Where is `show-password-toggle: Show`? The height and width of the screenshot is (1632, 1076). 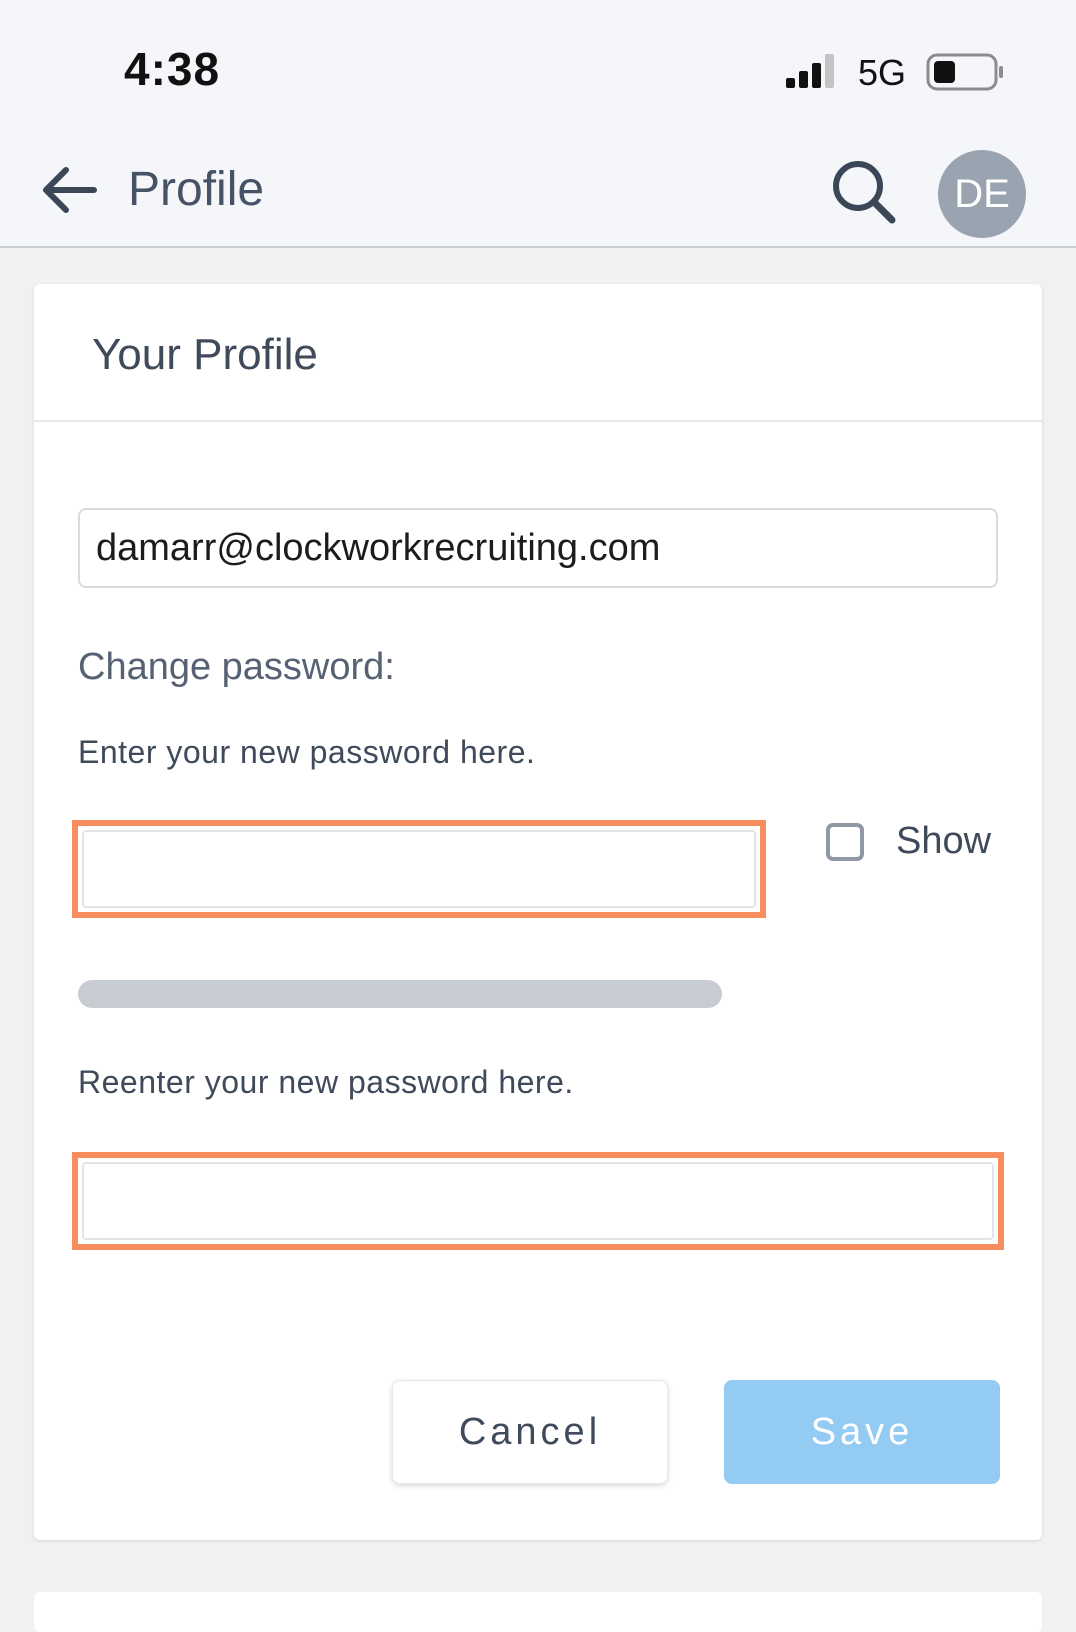 show-password-toggle: Show is located at coordinates (908, 841).